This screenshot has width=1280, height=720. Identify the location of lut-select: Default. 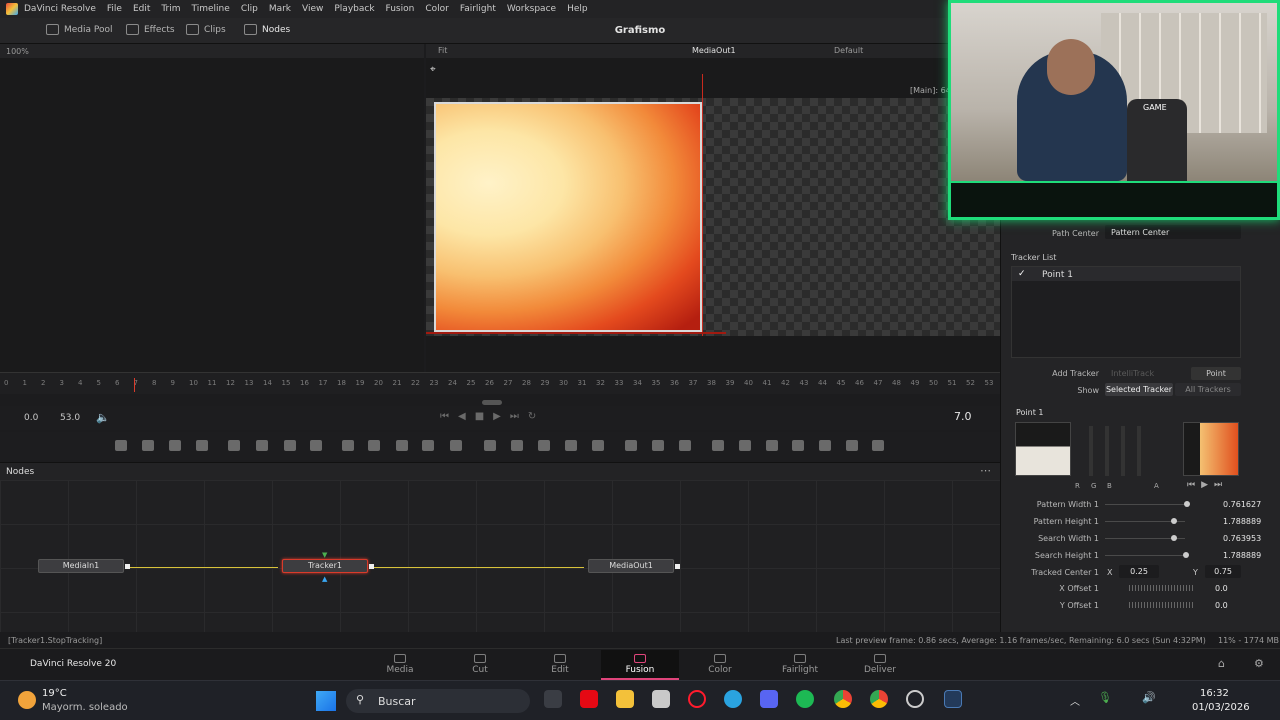
(848, 50).